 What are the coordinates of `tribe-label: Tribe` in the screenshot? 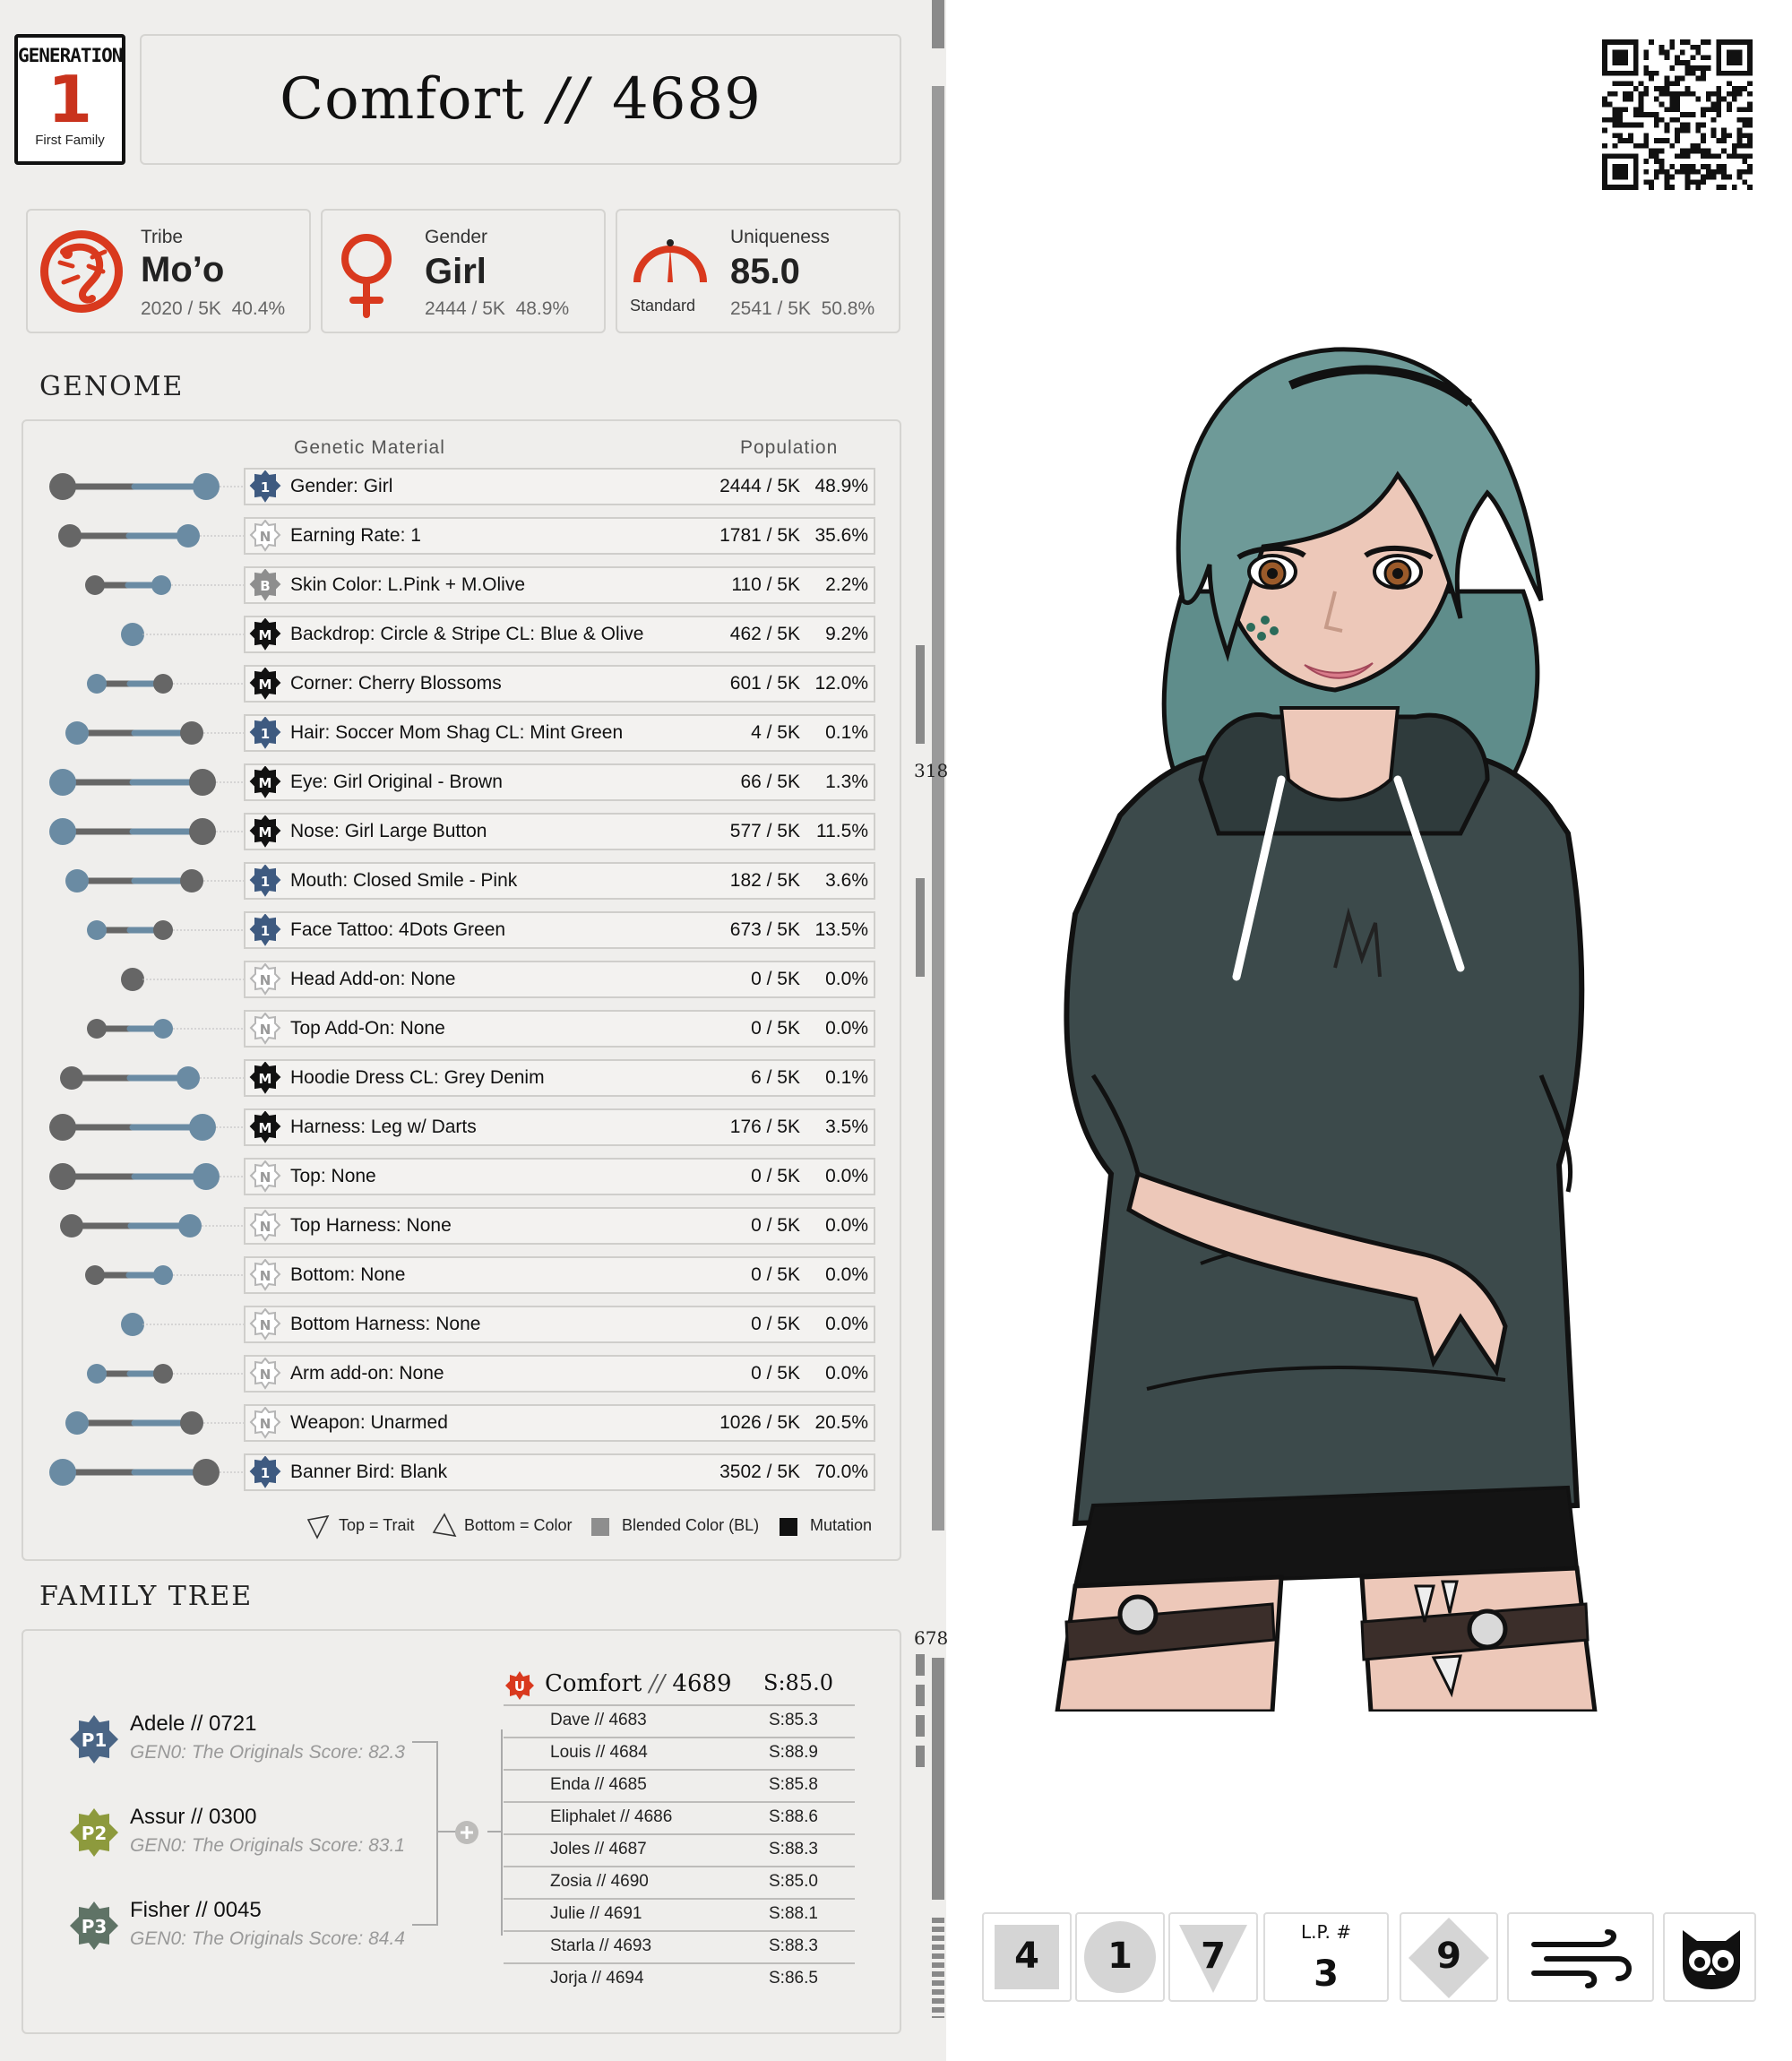 It's located at (162, 237).